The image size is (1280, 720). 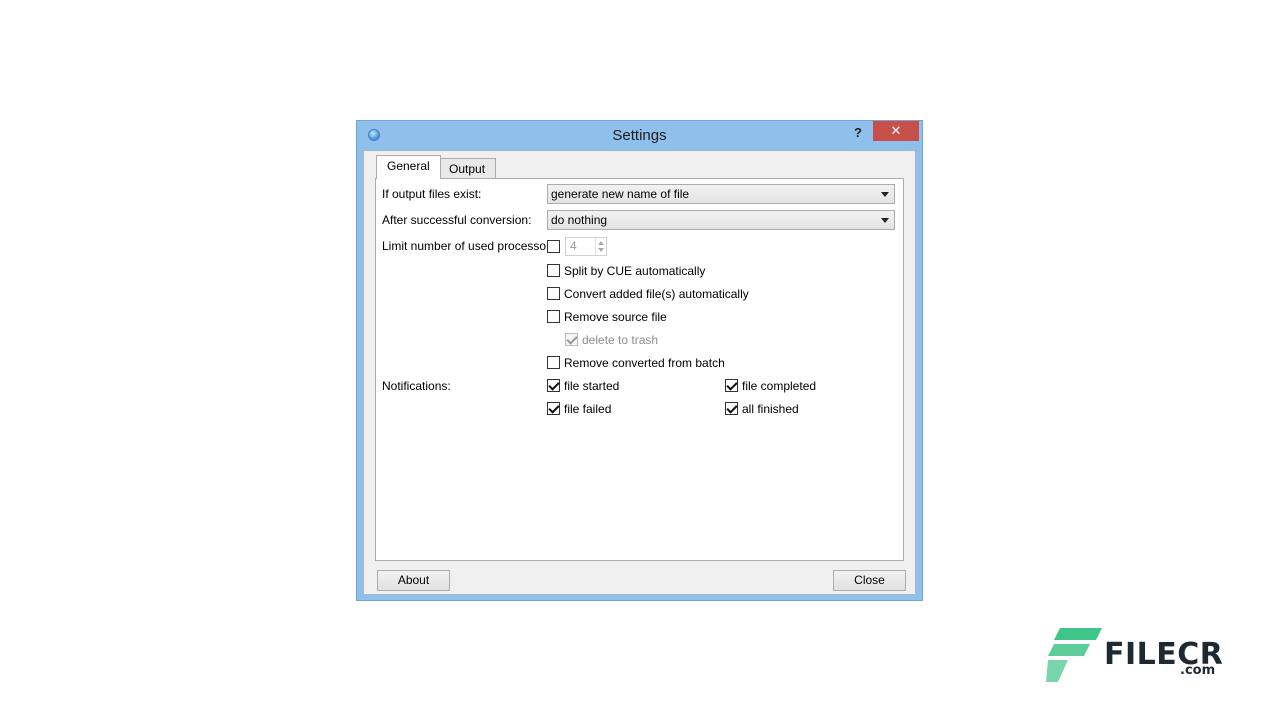 I want to click on title-bar: Settings ? ✕, so click(x=639, y=135).